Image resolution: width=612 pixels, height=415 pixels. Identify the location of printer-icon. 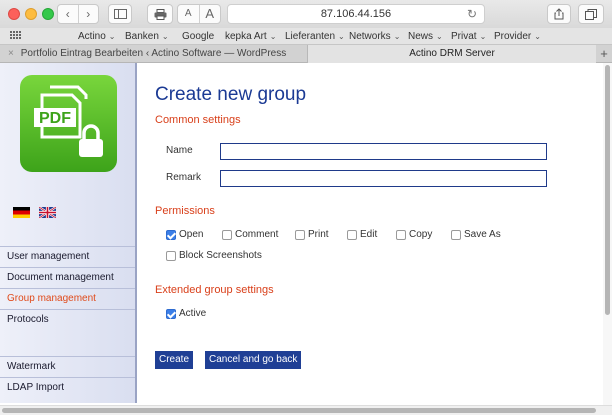
(160, 14).